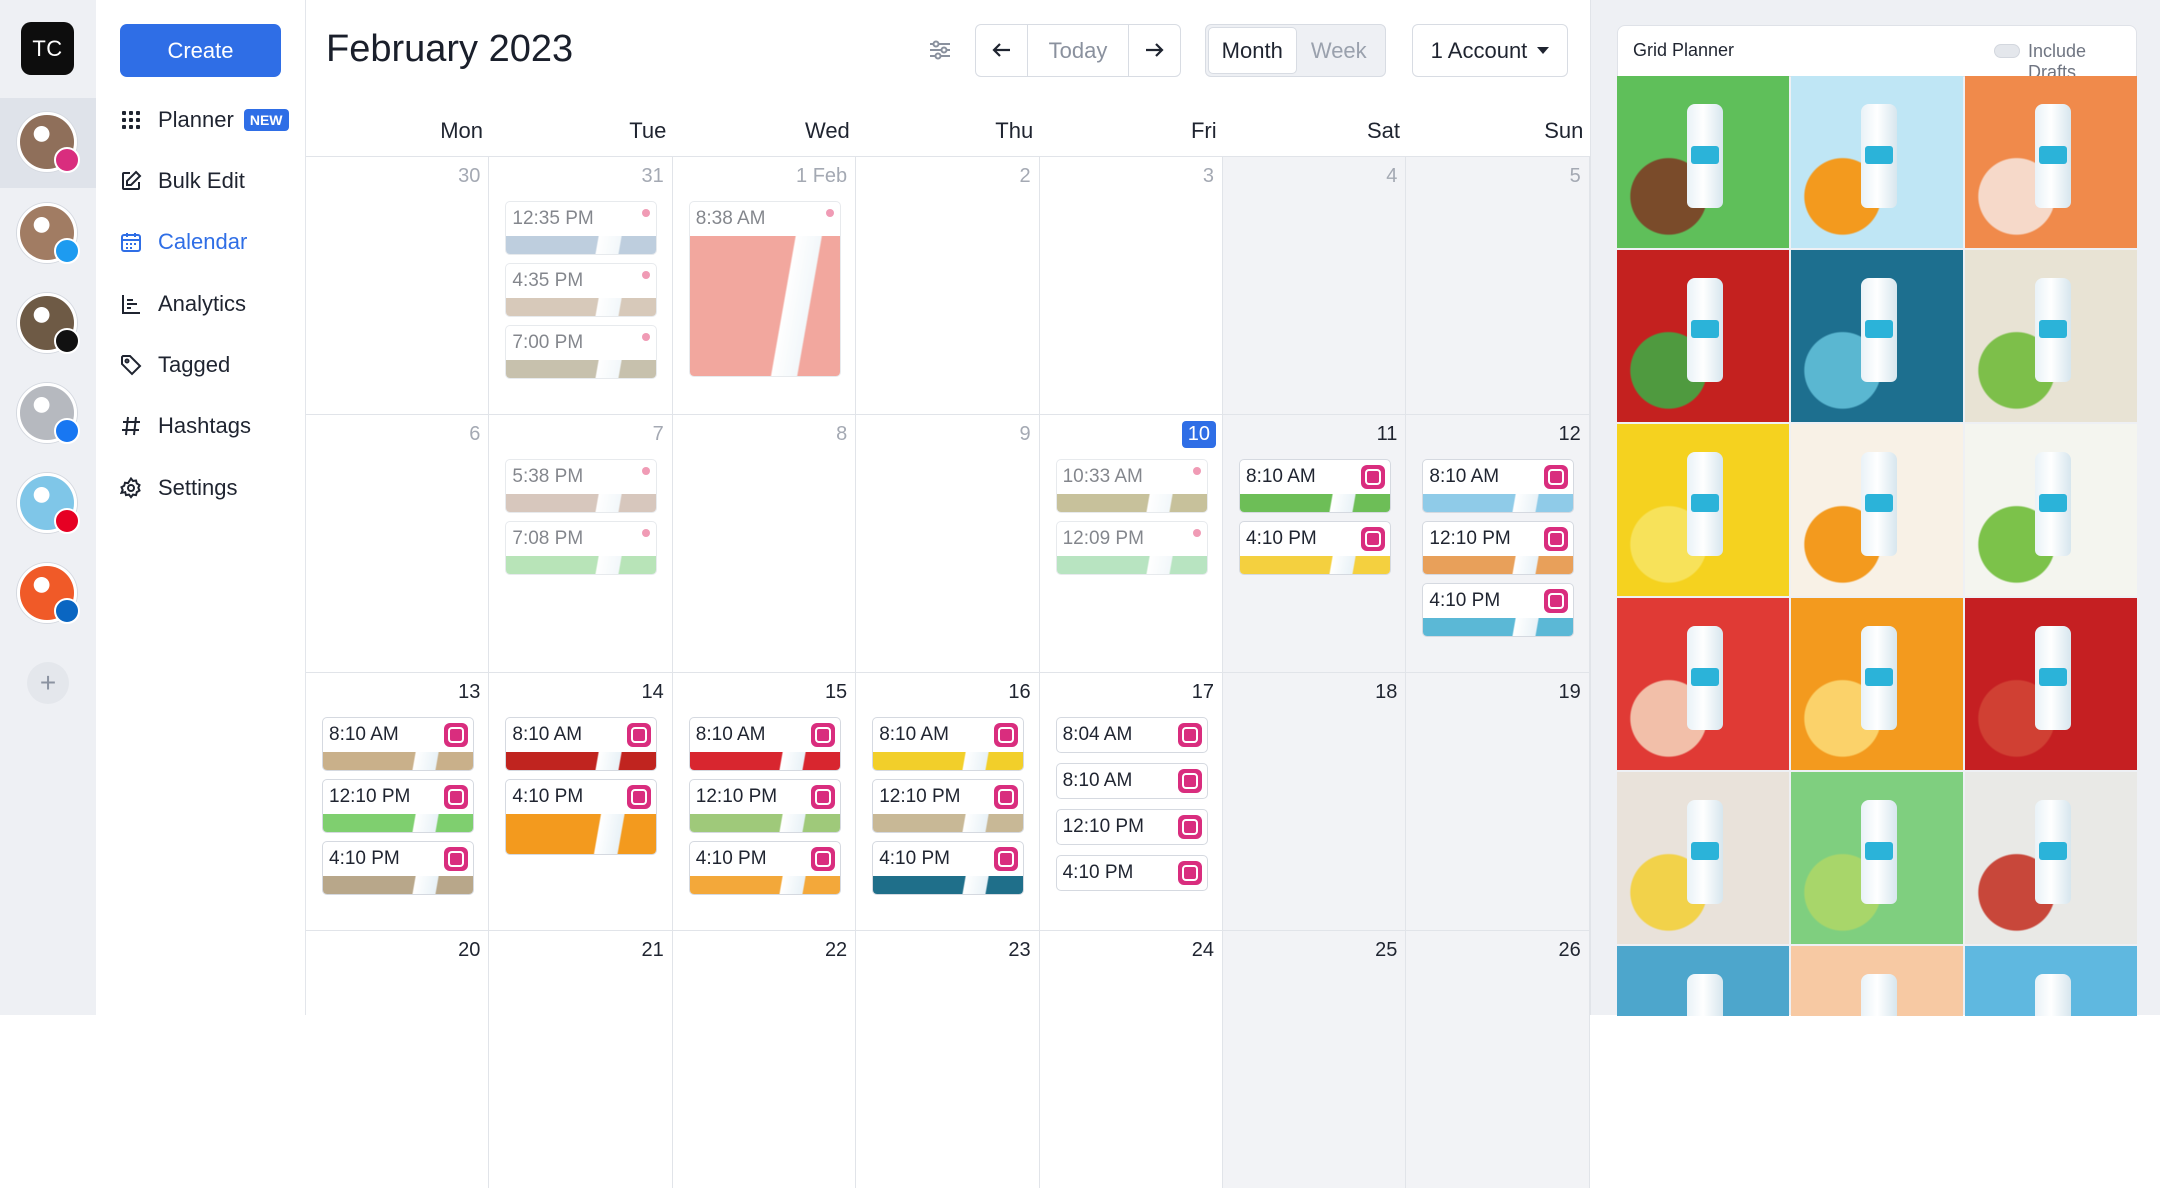 The height and width of the screenshot is (1188, 2160). I want to click on workspace-avatar: TC, so click(47, 48).